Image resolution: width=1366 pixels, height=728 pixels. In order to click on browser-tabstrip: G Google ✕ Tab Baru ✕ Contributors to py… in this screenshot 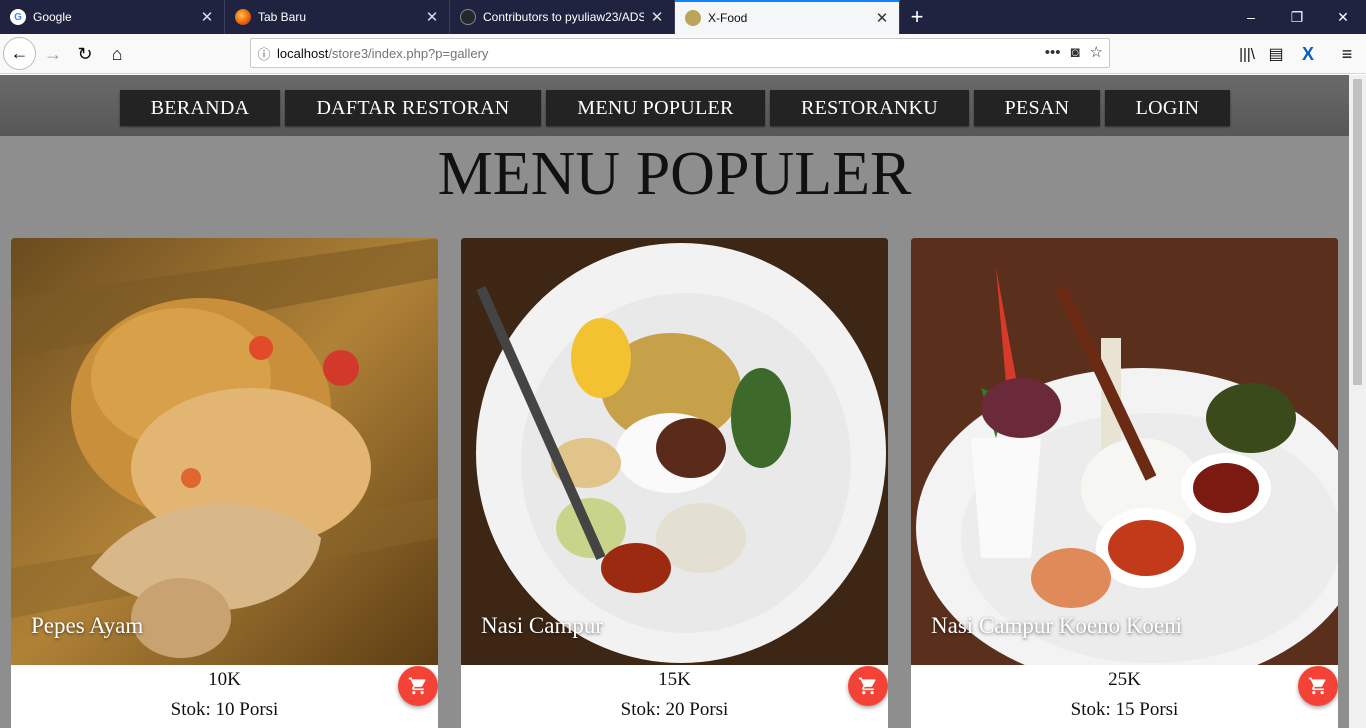, I will do `click(683, 17)`.